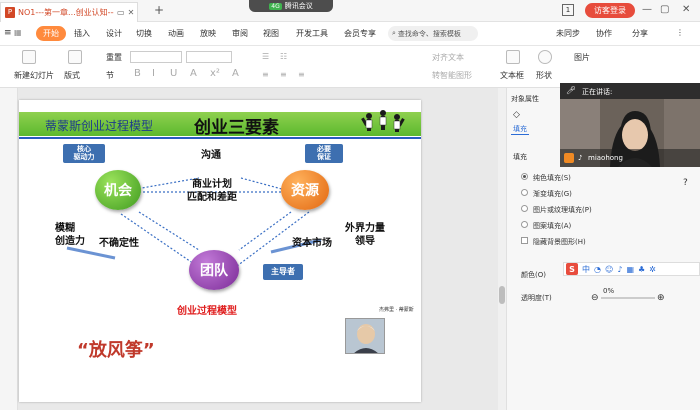 This screenshot has height=410, width=700. I want to click on callout-core-line1: 核心, so click(84, 149).